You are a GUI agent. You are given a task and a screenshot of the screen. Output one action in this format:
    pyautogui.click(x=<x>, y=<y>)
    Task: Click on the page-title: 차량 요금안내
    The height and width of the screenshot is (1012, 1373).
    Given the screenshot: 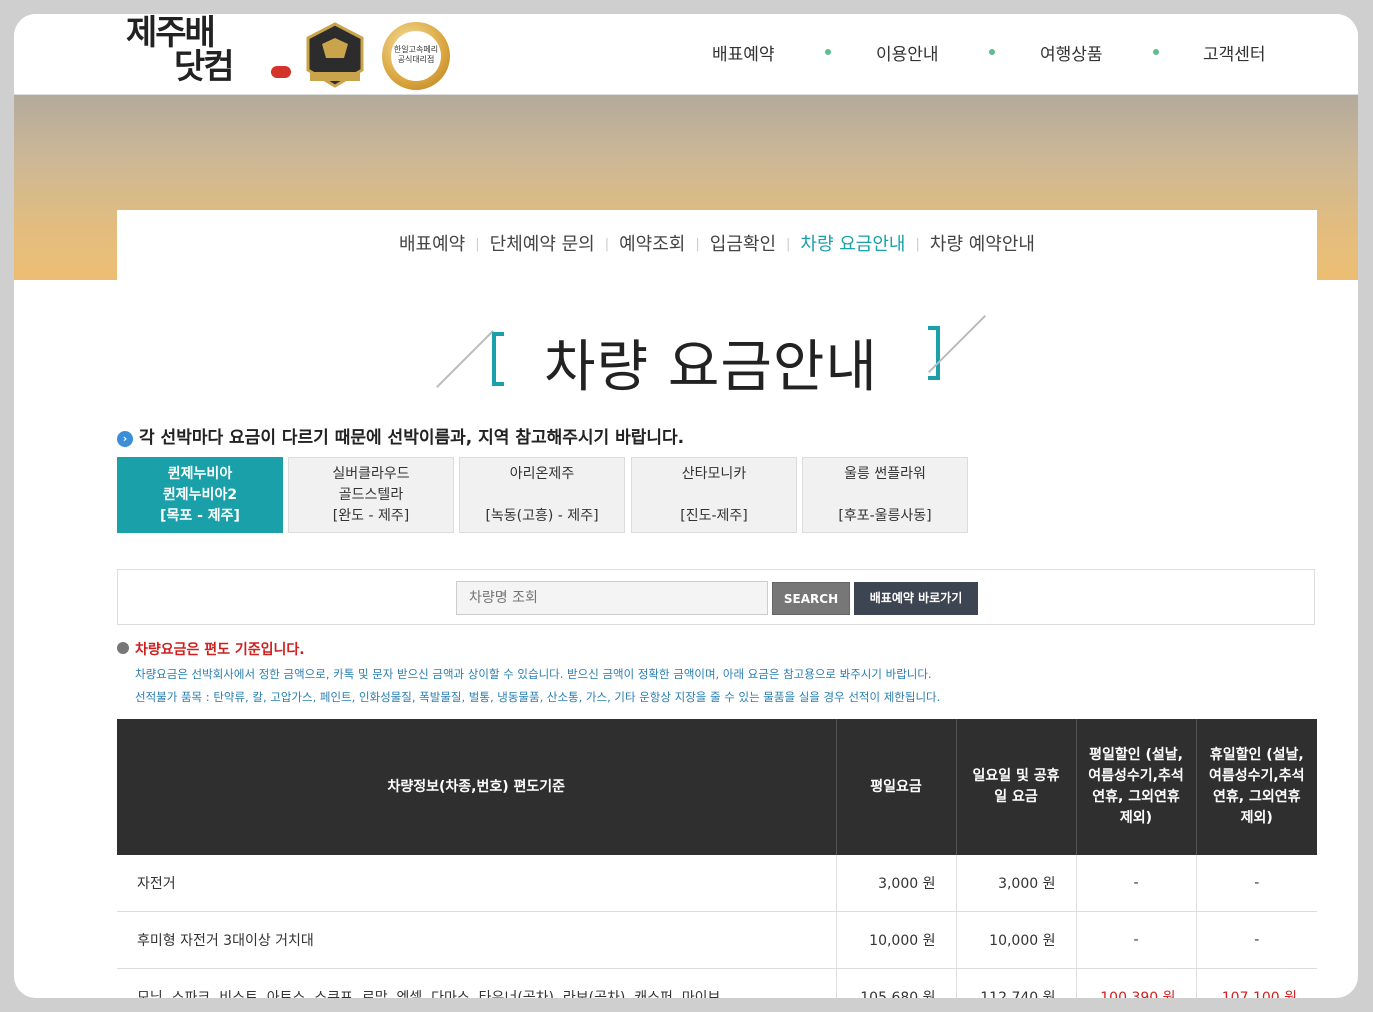 What is the action you would take?
    pyautogui.click(x=711, y=367)
    